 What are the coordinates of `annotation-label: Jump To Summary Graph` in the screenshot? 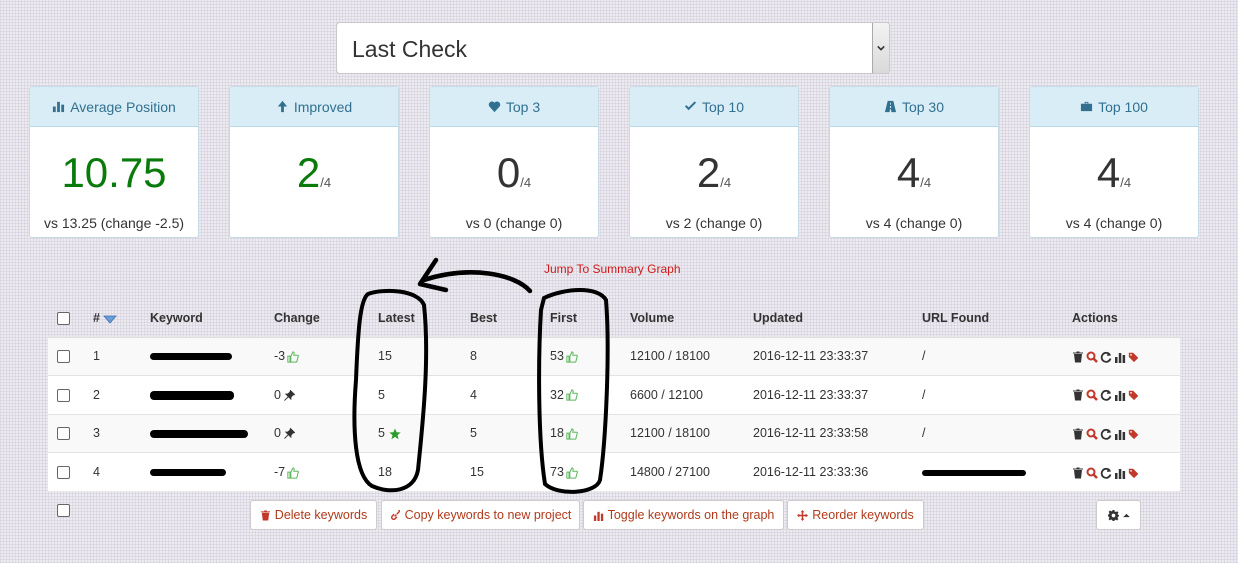 It's located at (612, 269).